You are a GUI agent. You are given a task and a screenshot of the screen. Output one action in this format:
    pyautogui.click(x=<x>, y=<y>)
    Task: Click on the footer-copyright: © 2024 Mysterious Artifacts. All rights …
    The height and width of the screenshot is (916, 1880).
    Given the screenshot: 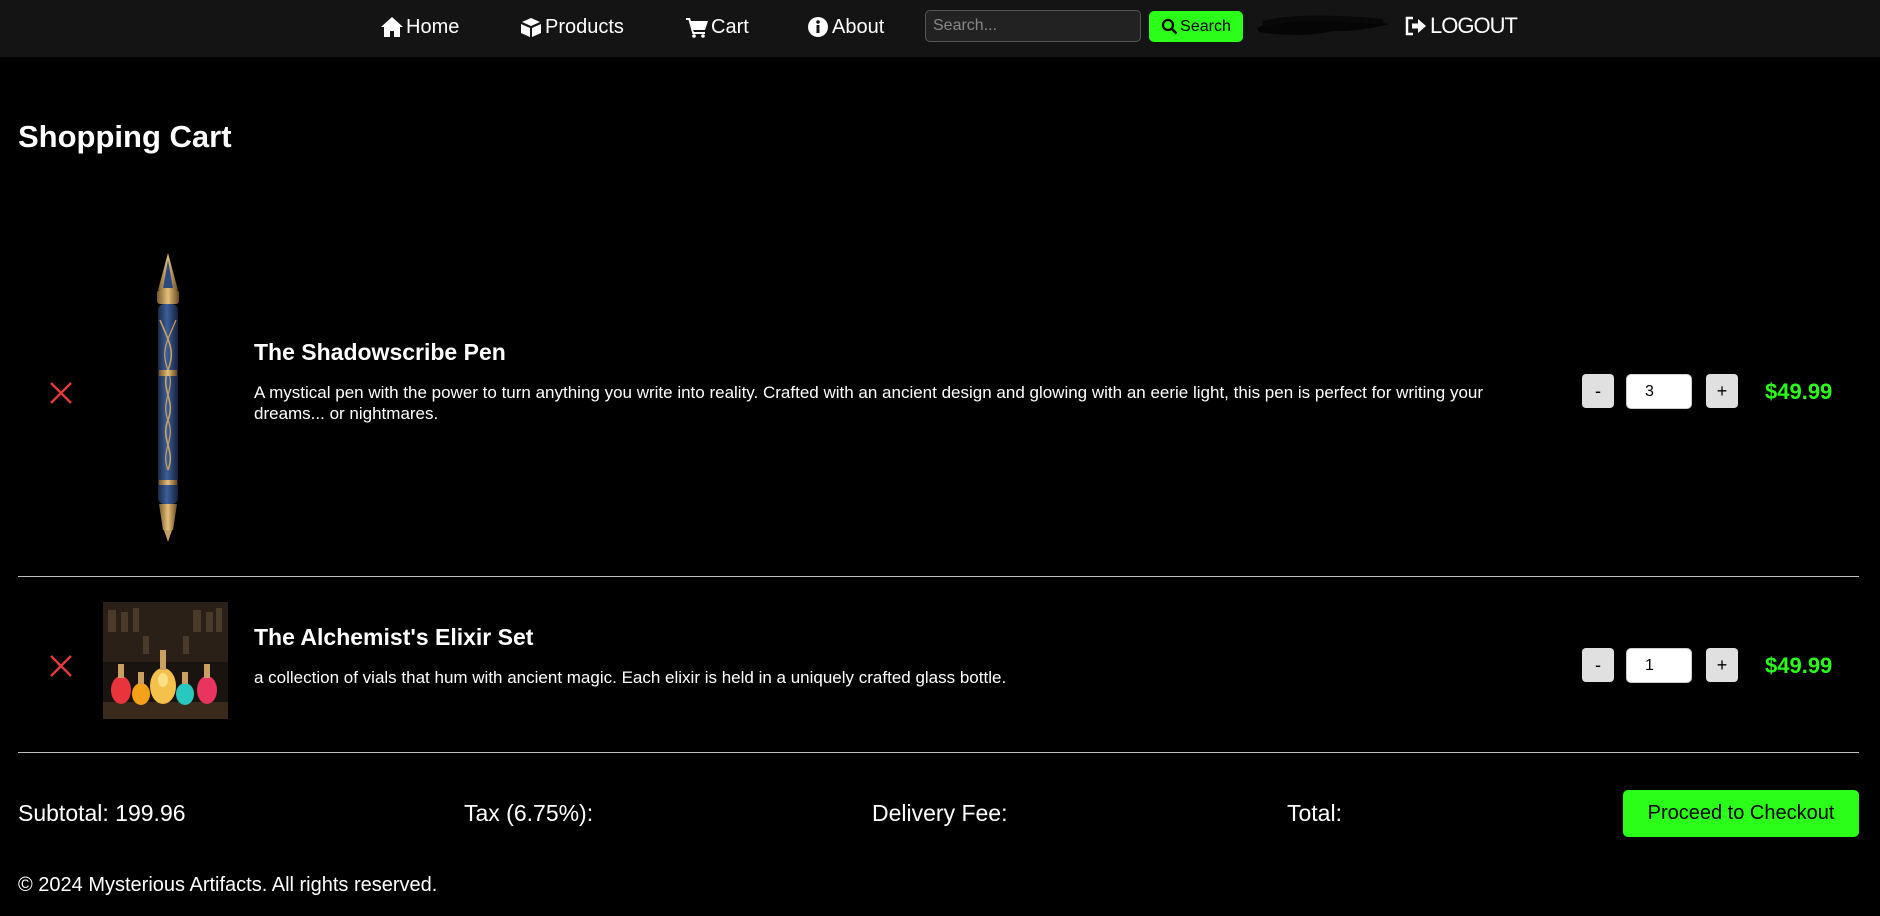 What is the action you would take?
    pyautogui.click(x=228, y=885)
    